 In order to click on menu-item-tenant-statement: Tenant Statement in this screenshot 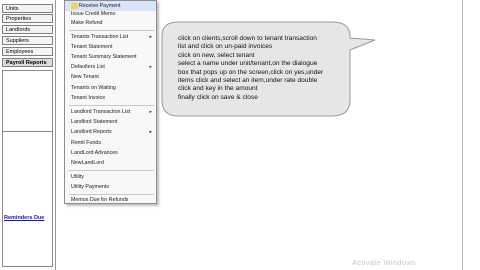, I will do `click(110, 47)`.